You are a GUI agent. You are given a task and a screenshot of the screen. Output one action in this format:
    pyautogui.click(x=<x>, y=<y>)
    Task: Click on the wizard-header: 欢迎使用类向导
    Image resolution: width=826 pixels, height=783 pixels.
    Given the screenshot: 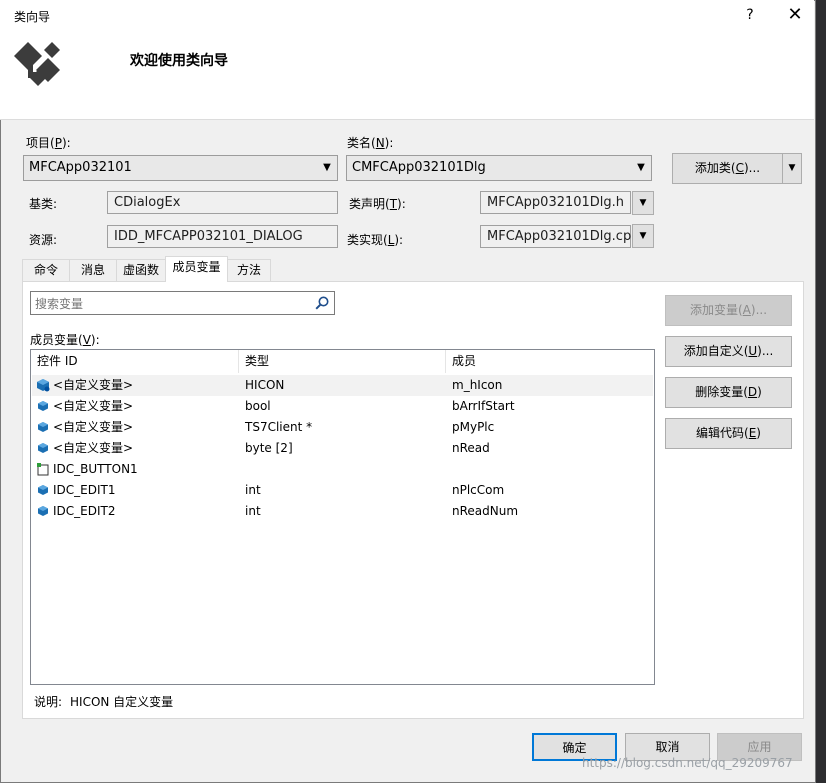 What is the action you would take?
    pyautogui.click(x=407, y=75)
    